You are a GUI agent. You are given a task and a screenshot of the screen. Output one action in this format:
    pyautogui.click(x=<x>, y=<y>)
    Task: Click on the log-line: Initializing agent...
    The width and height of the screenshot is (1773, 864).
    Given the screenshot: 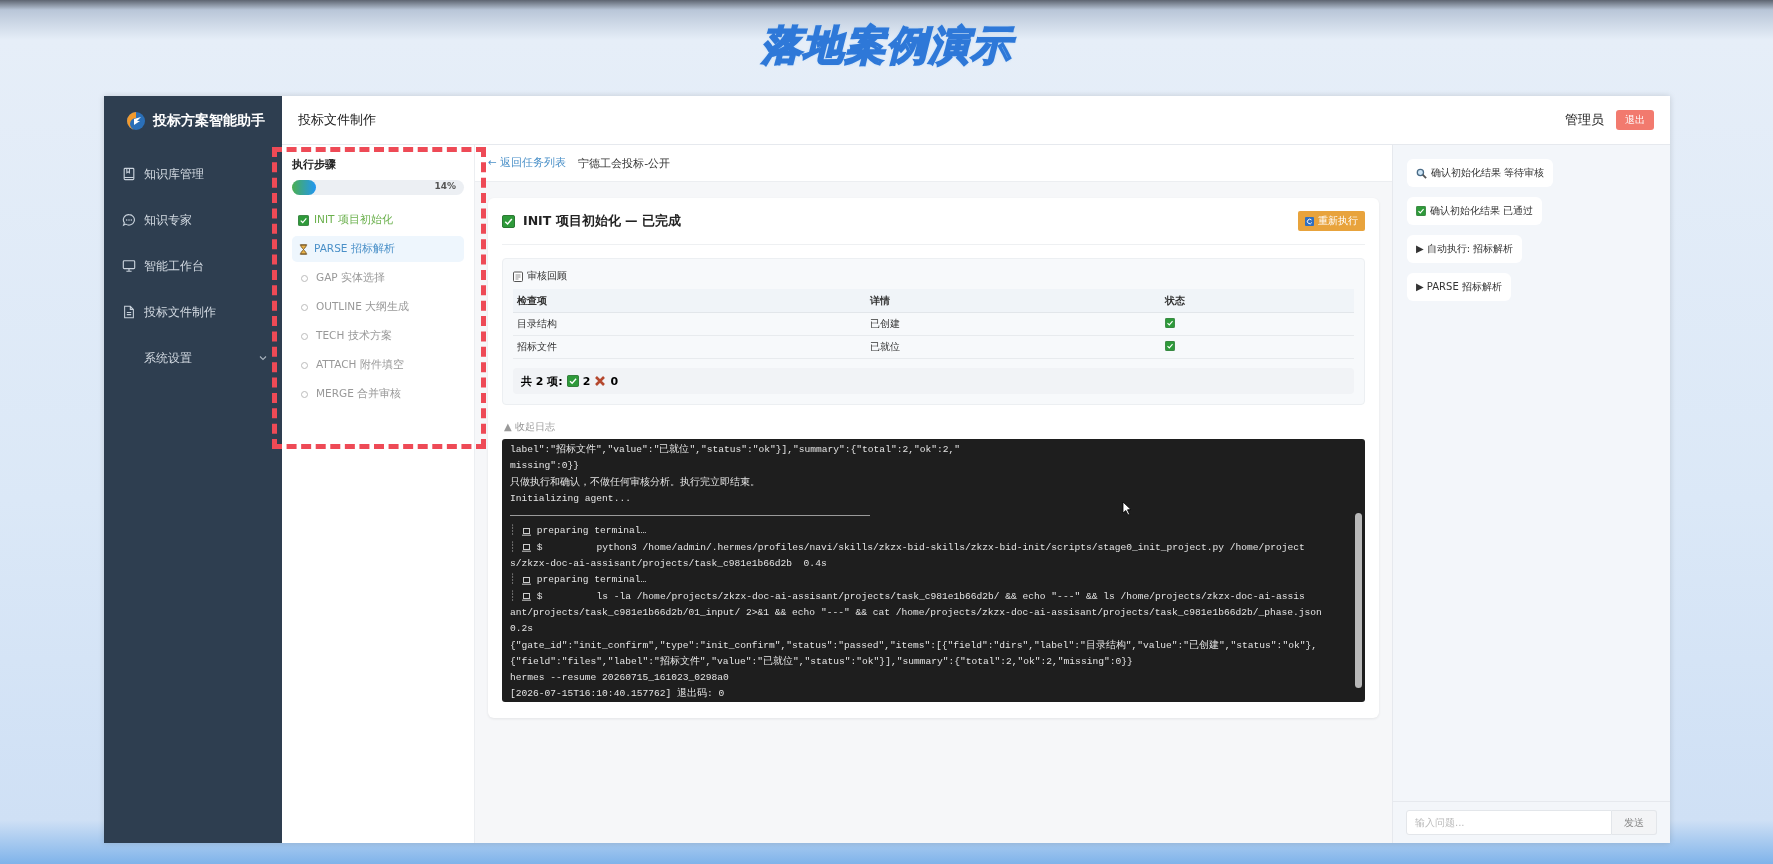 What is the action you would take?
    pyautogui.click(x=571, y=498)
    